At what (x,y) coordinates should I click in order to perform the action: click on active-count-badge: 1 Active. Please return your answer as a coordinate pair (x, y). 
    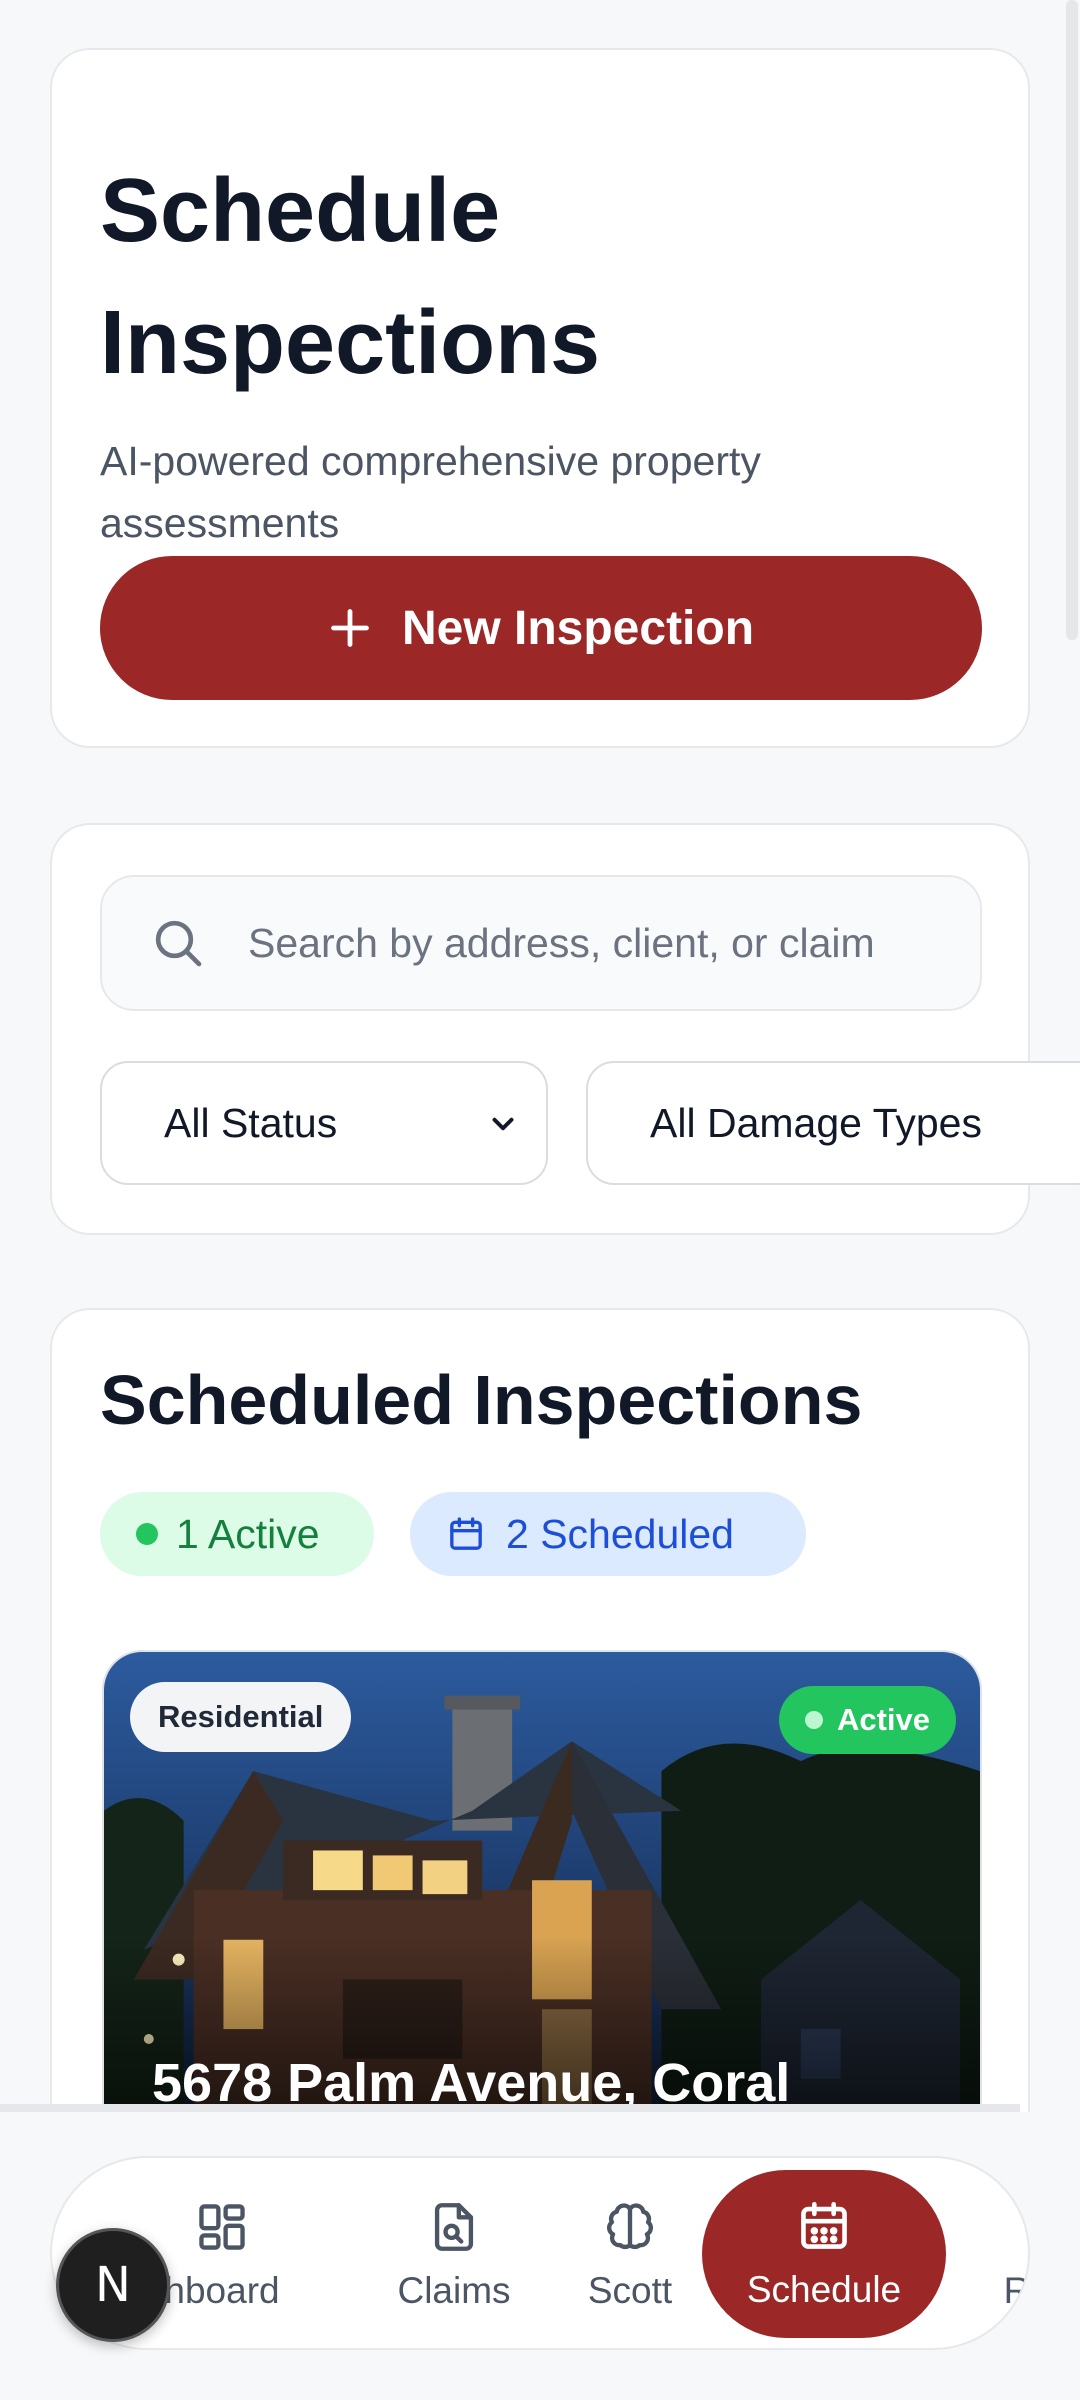
    Looking at the image, I should click on (237, 1534).